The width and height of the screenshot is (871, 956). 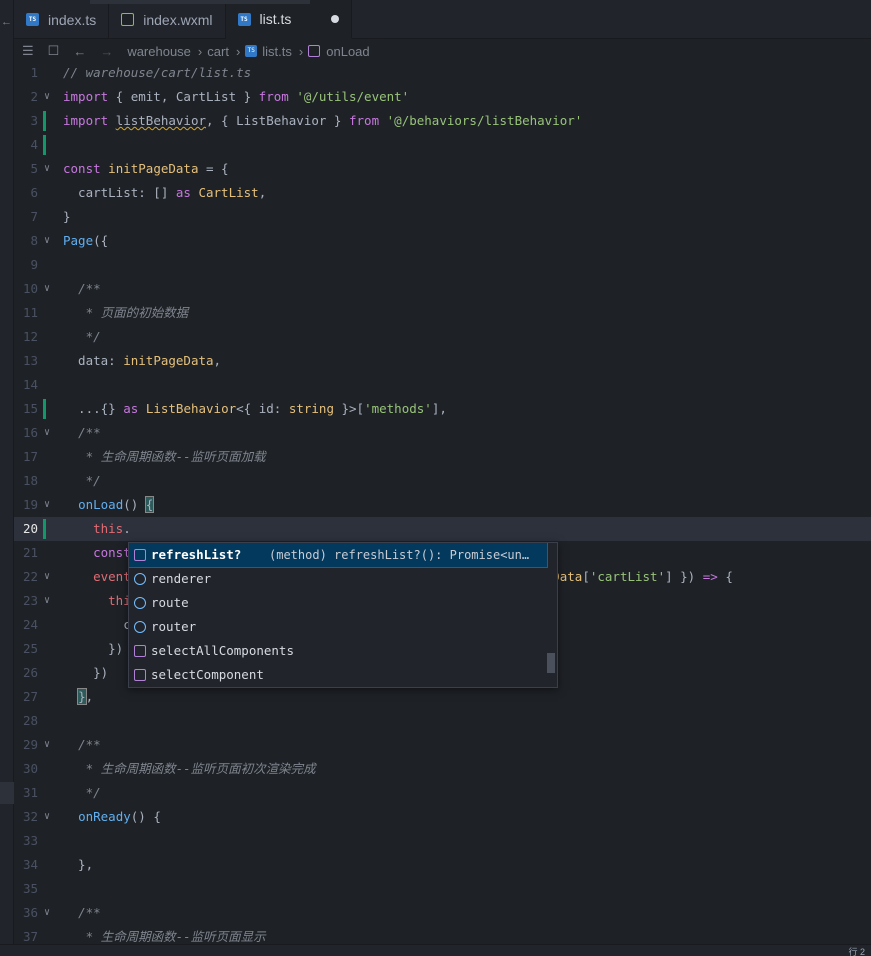 I want to click on code-line: 29 ∨ /**, so click(x=442, y=745).